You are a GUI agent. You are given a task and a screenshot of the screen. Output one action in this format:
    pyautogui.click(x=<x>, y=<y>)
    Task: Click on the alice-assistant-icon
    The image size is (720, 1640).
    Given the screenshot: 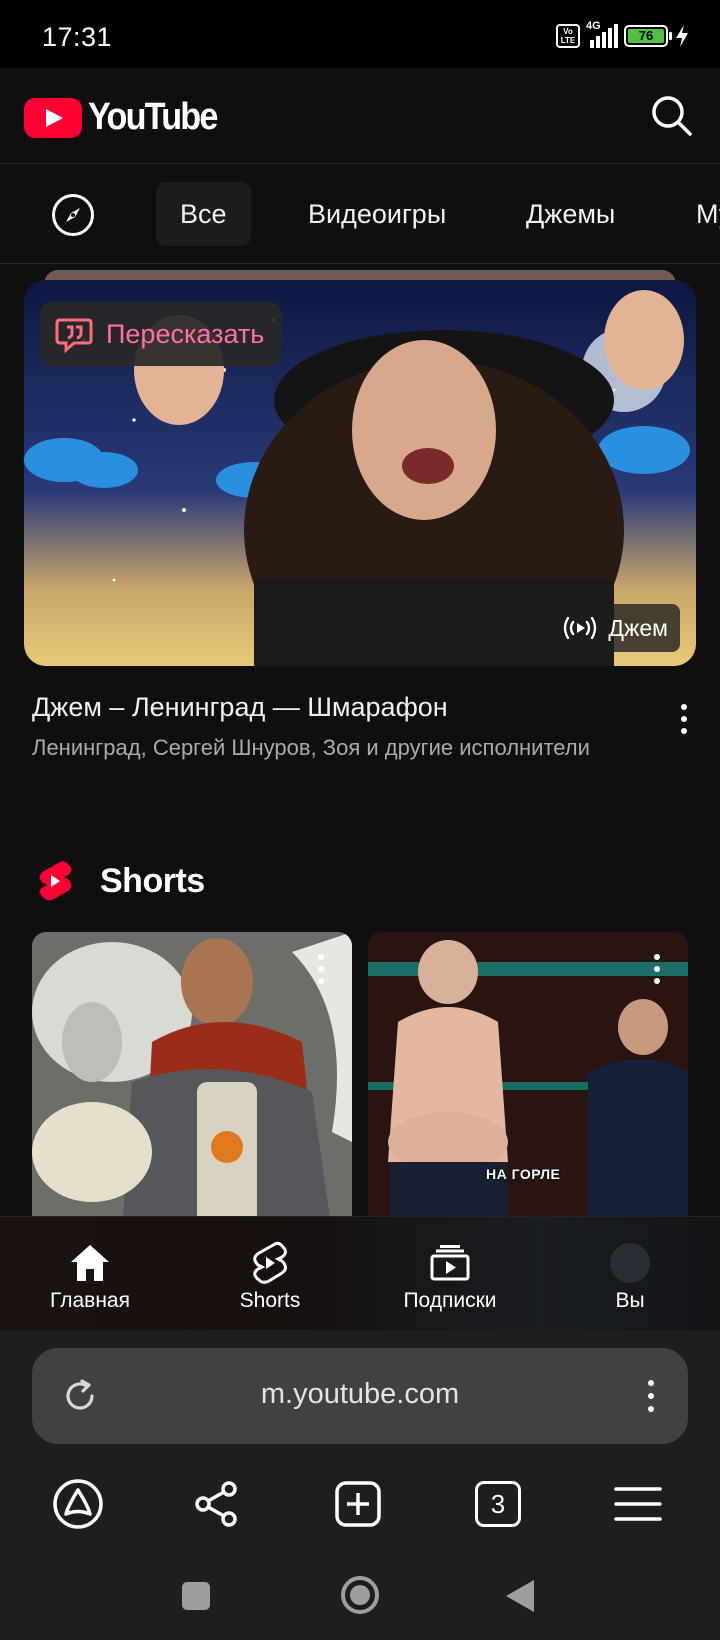 What is the action you would take?
    pyautogui.click(x=78, y=1504)
    